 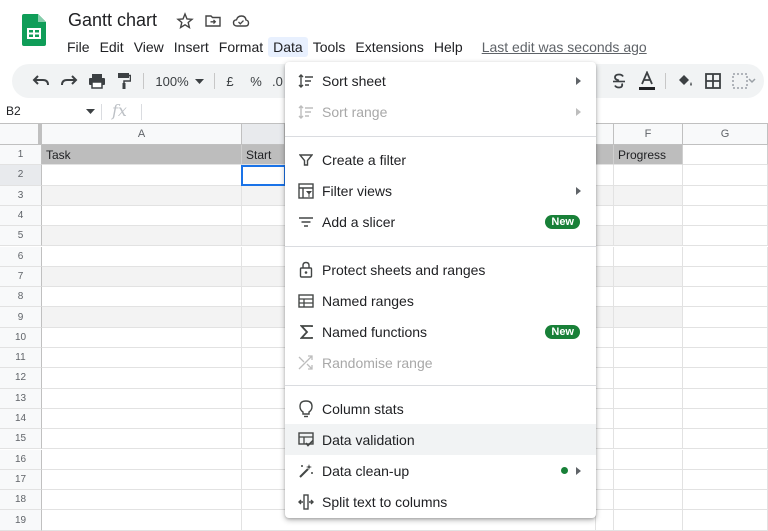 What do you see at coordinates (21, 216) in the screenshot?
I see `row-header: 4` at bounding box center [21, 216].